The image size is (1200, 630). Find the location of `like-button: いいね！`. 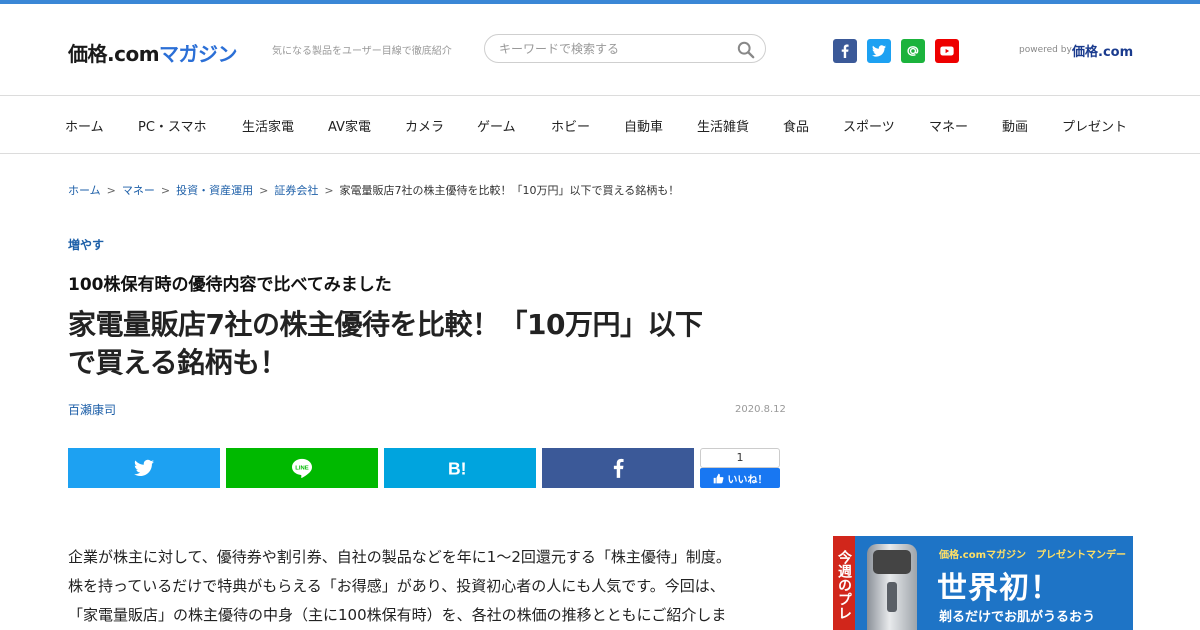

like-button: いいね！ is located at coordinates (740, 478).